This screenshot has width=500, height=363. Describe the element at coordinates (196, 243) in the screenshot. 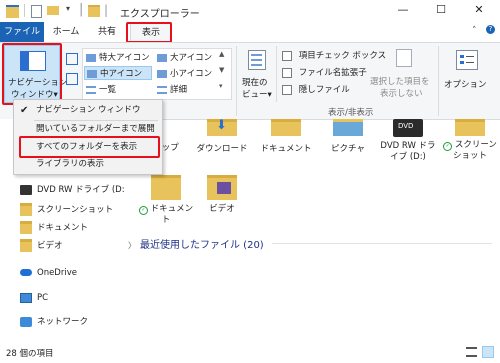

I see `recent-files-header: 〉最近使用したファイル (20)` at that location.